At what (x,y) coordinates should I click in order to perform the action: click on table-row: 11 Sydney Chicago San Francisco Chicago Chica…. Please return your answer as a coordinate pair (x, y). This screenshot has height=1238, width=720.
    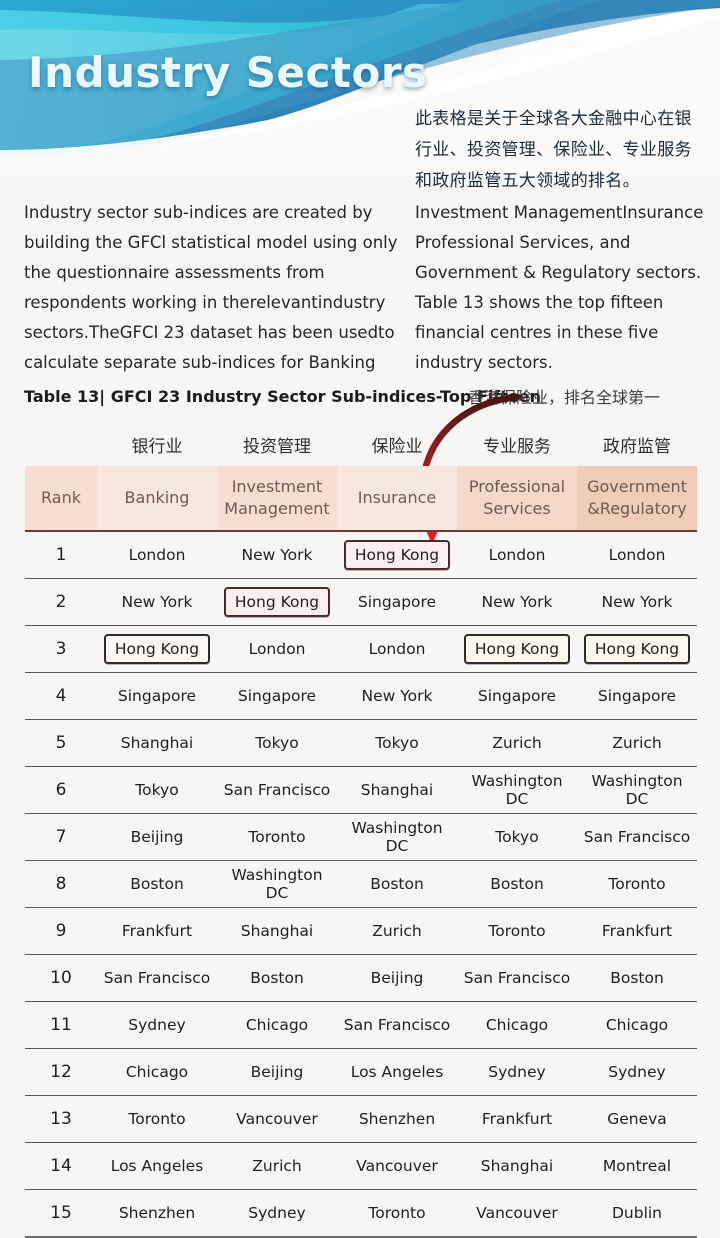
    Looking at the image, I should click on (361, 1025).